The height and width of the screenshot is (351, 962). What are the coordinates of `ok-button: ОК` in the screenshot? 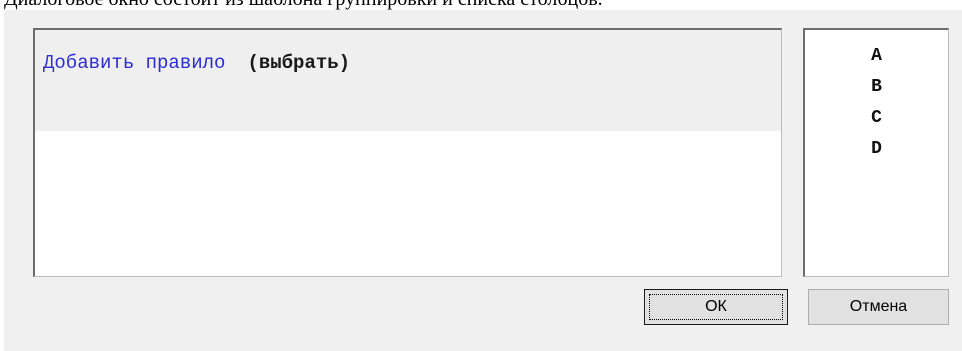 It's located at (716, 307).